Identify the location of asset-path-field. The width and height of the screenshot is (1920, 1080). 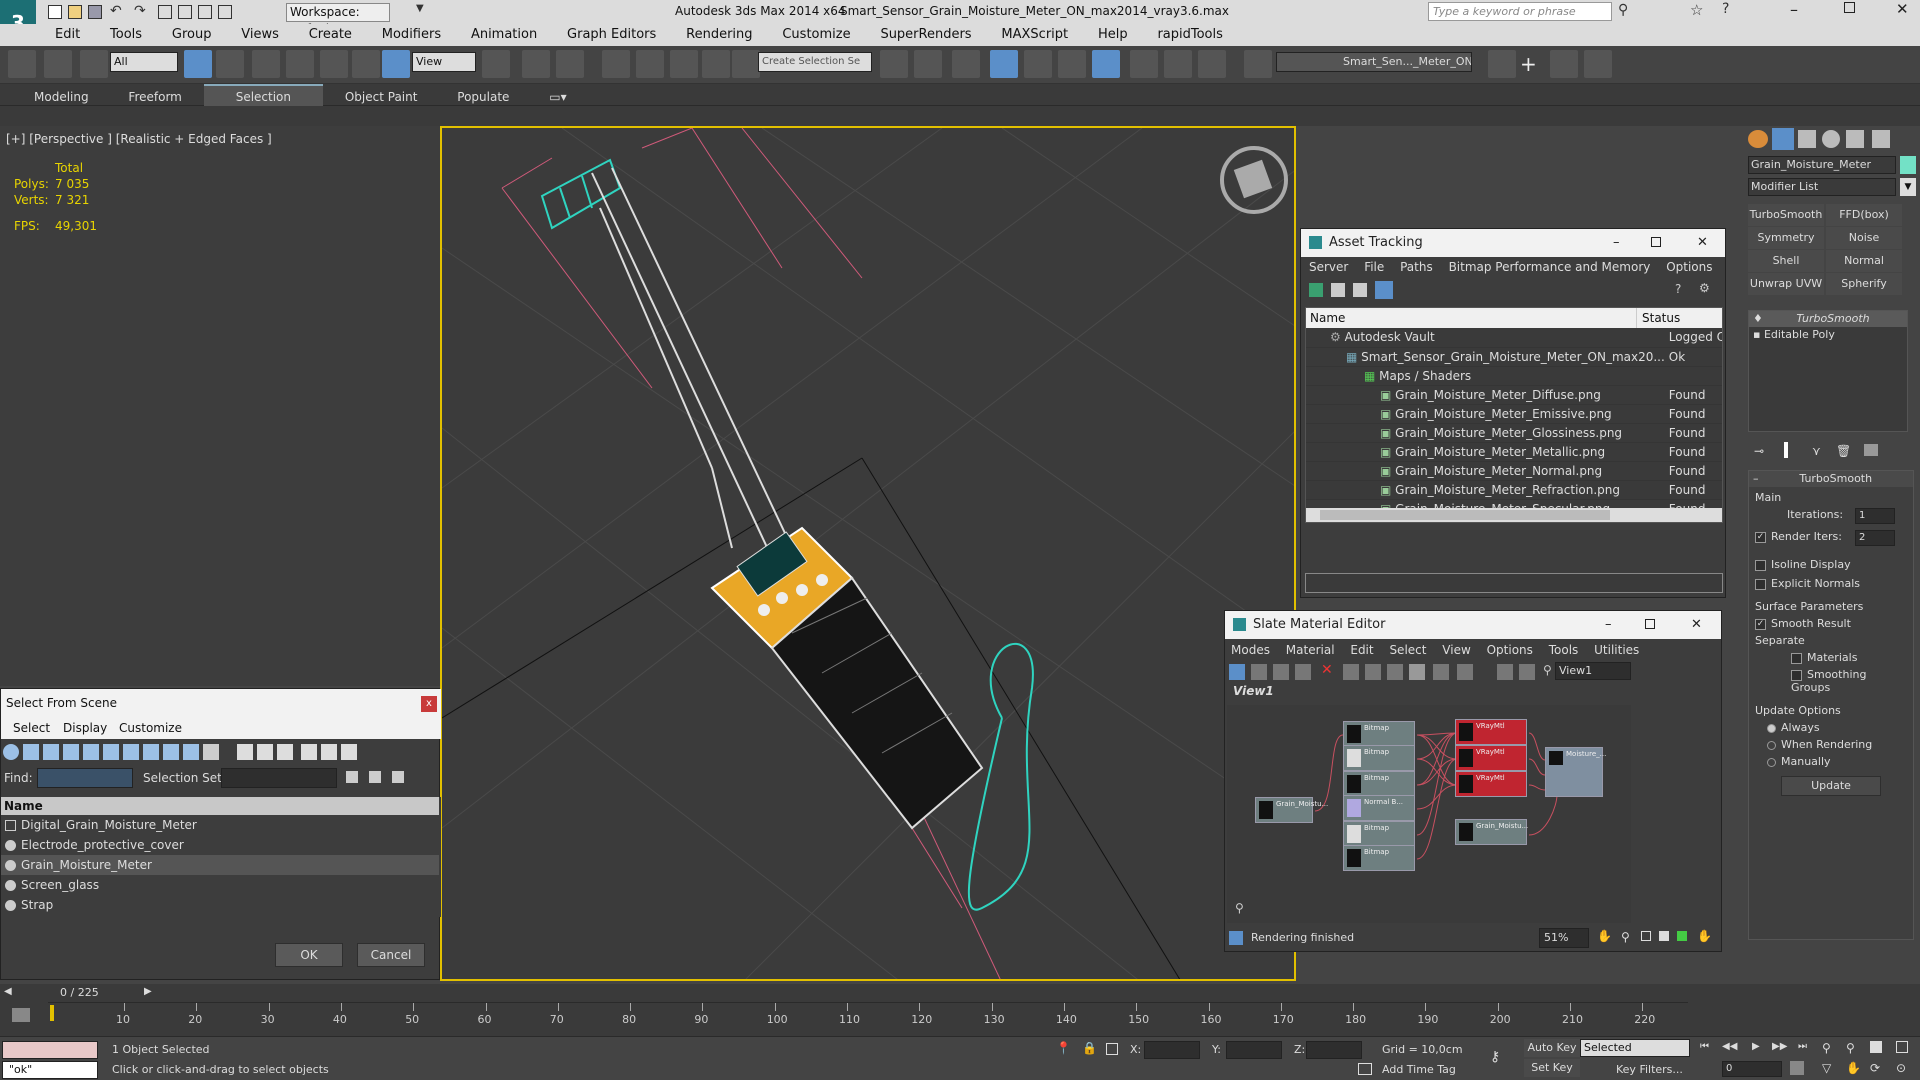
(1514, 583).